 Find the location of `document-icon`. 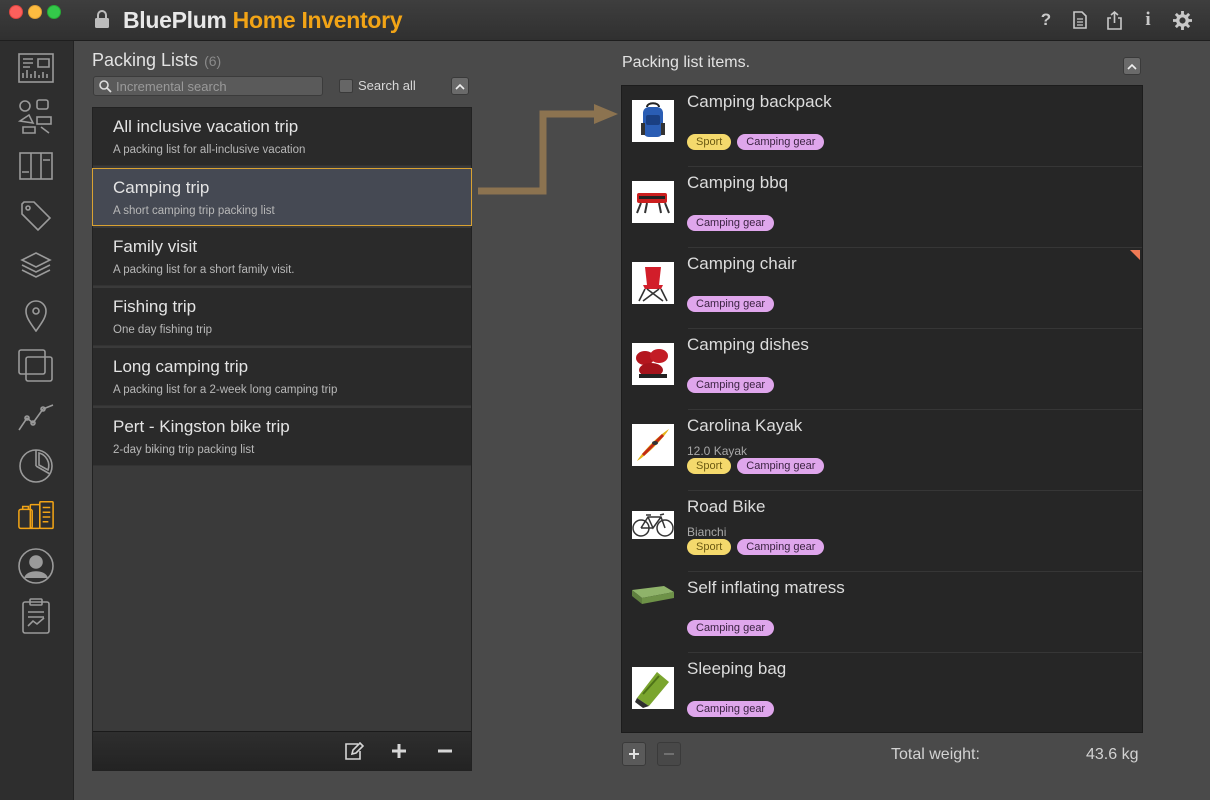

document-icon is located at coordinates (1080, 20).